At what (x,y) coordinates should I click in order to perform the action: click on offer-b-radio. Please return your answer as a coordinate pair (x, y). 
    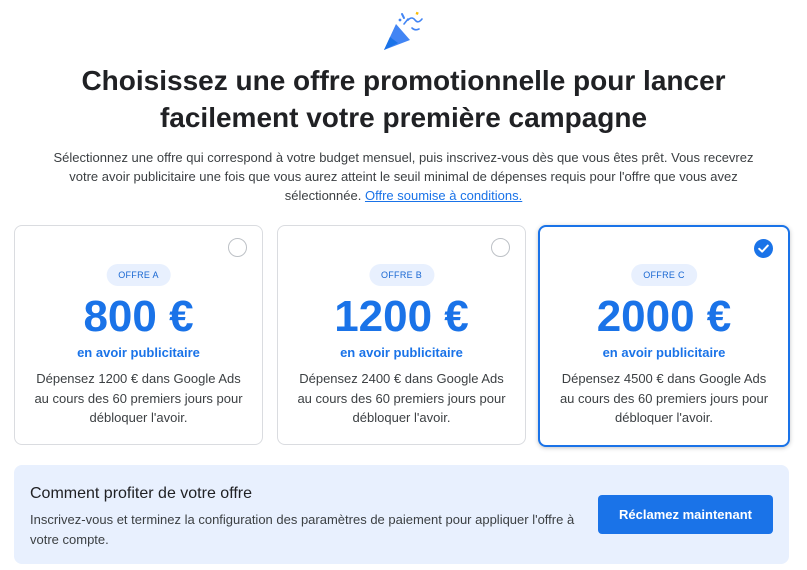
    Looking at the image, I should click on (500, 247).